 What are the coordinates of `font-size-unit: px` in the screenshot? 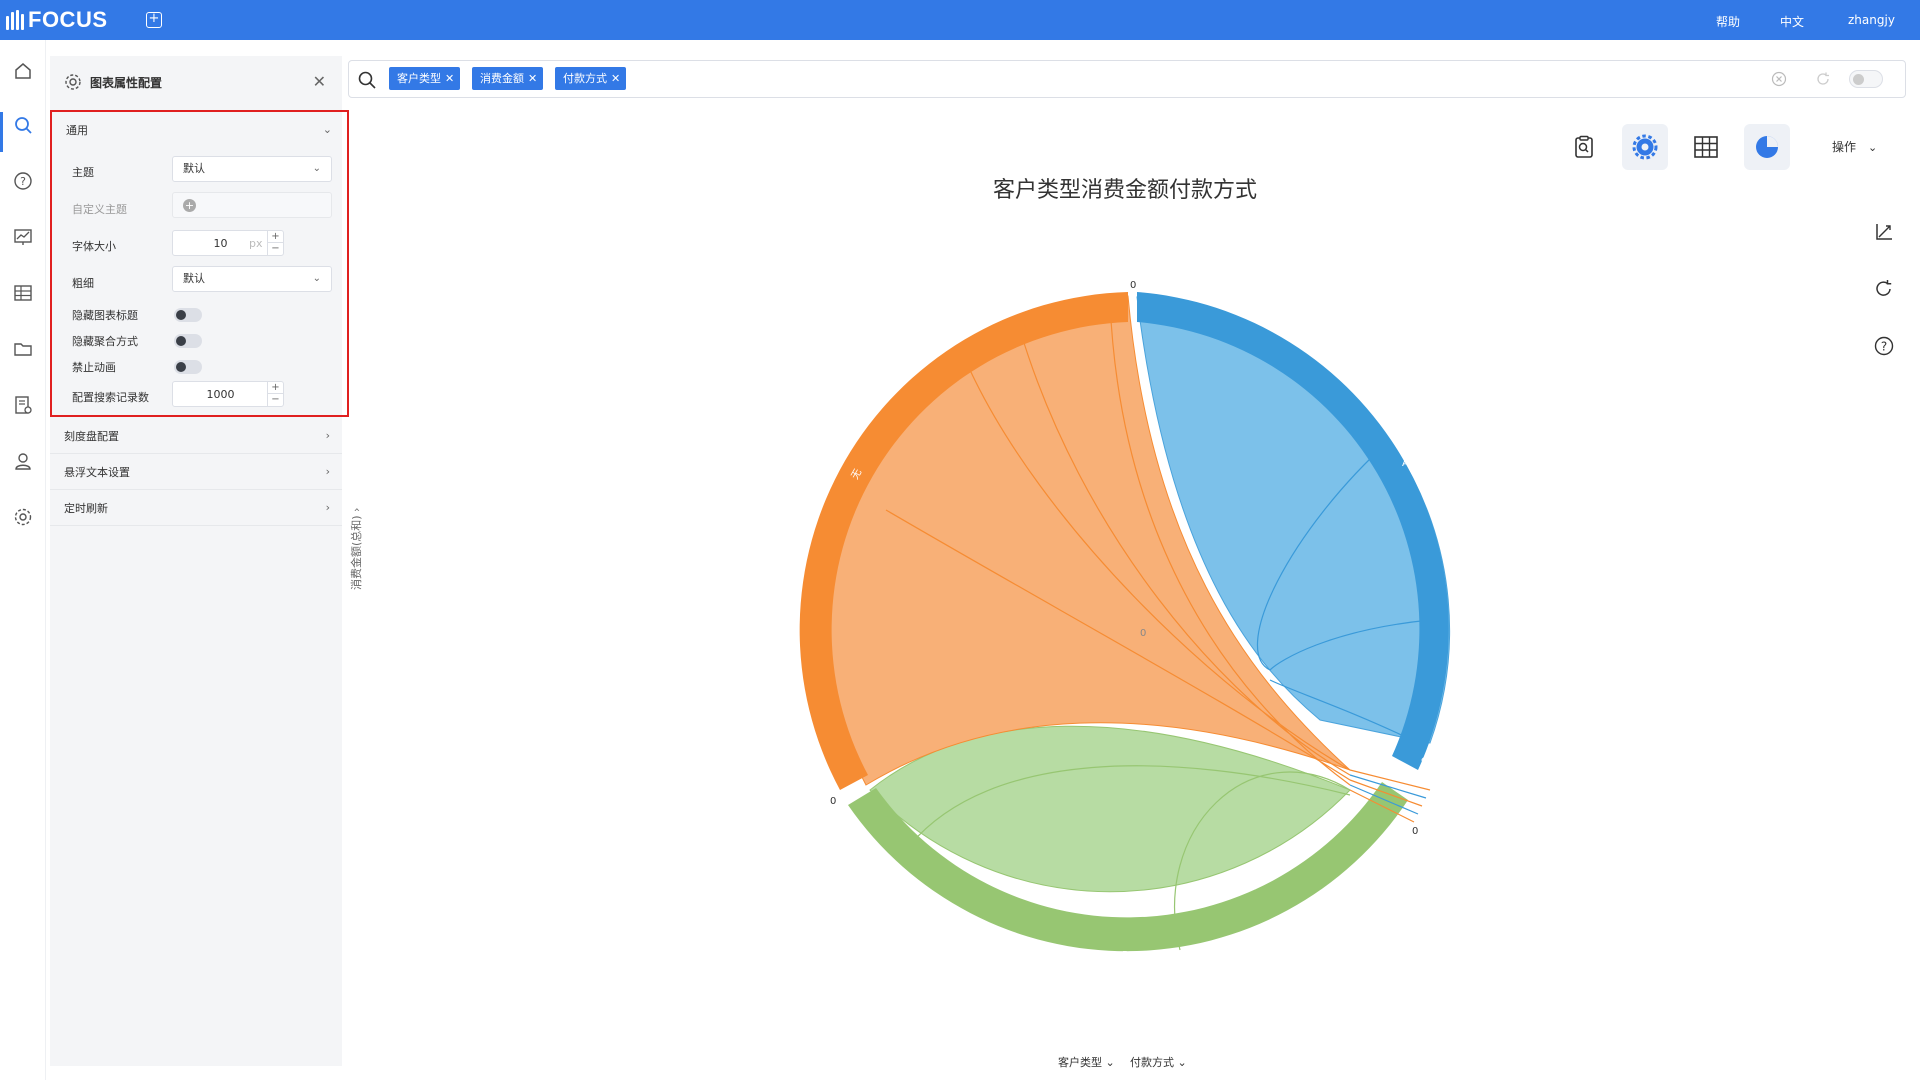 It's located at (256, 243).